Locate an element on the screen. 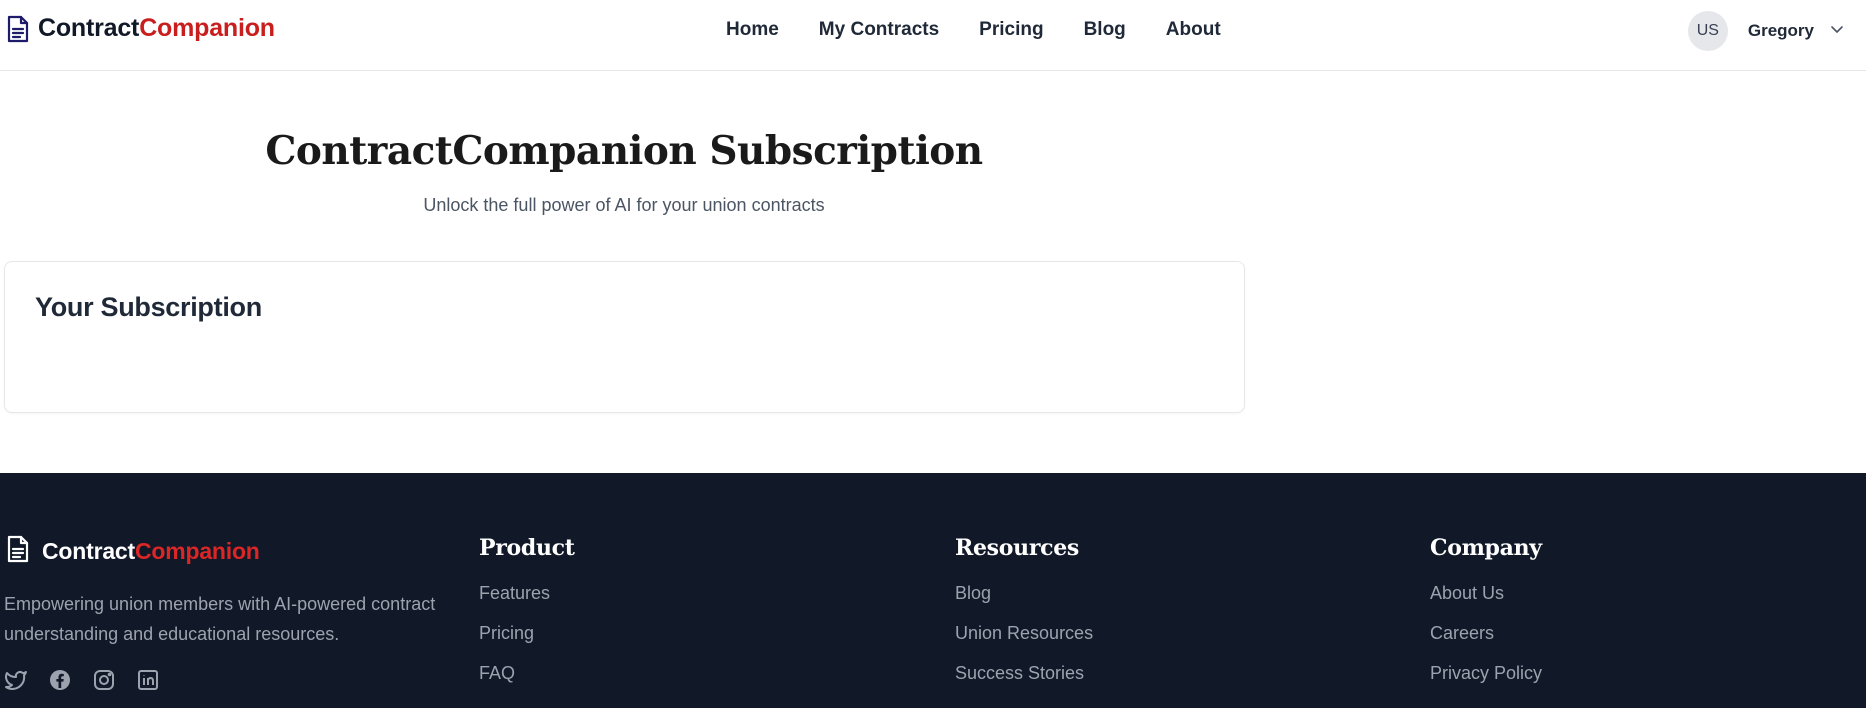 Image resolution: width=1866 pixels, height=708 pixels. footer-link-blog: Blog is located at coordinates (1024, 601).